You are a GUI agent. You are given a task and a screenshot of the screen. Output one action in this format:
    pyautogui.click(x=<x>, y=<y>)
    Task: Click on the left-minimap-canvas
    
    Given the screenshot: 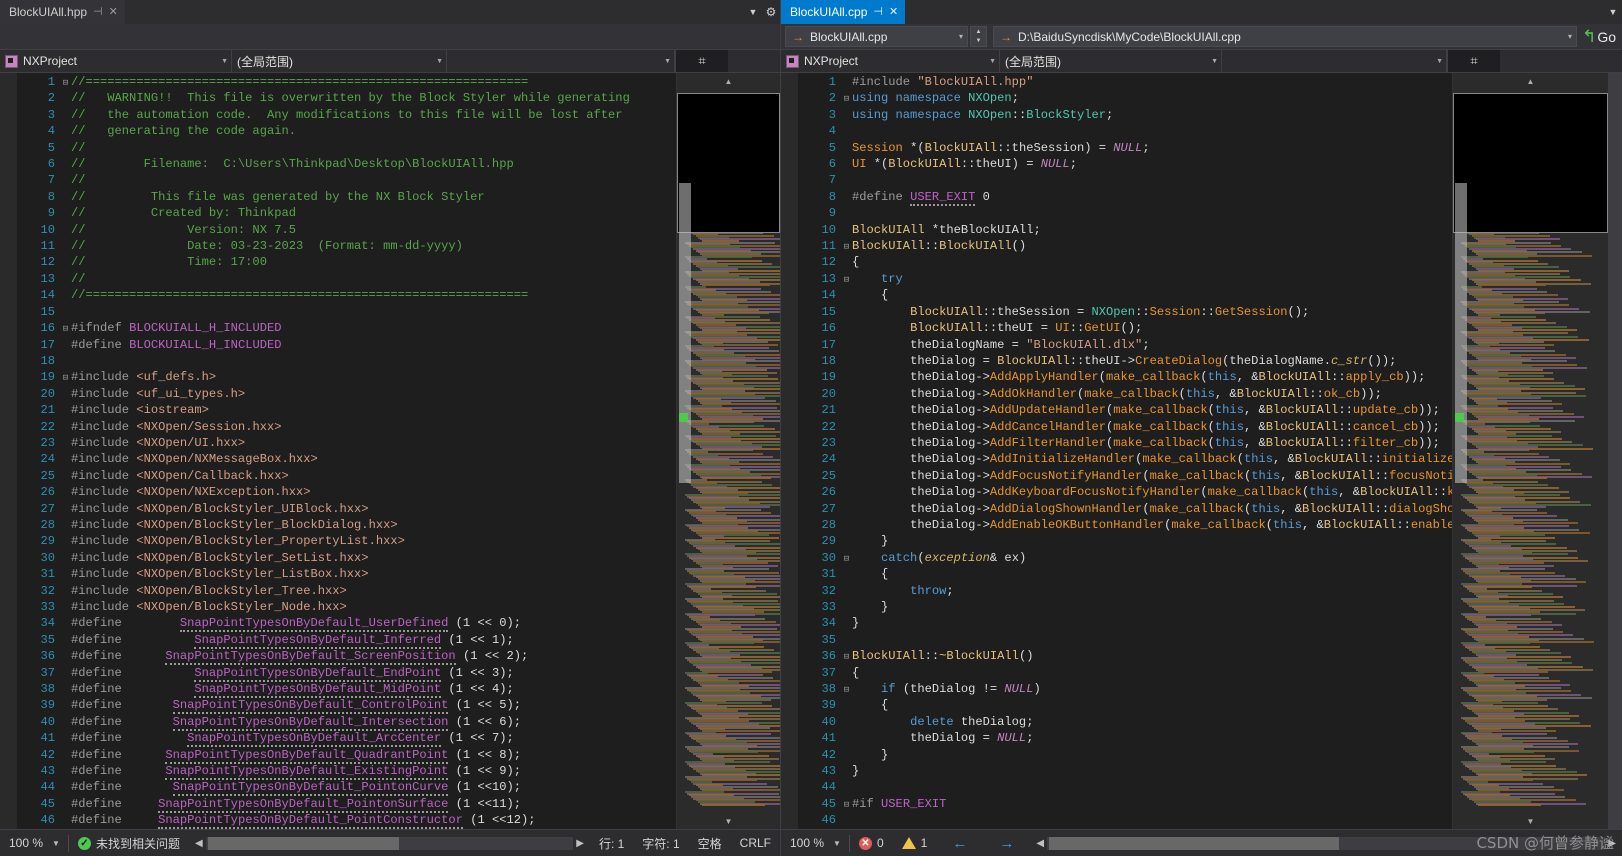 What is the action you would take?
    pyautogui.click(x=728, y=451)
    